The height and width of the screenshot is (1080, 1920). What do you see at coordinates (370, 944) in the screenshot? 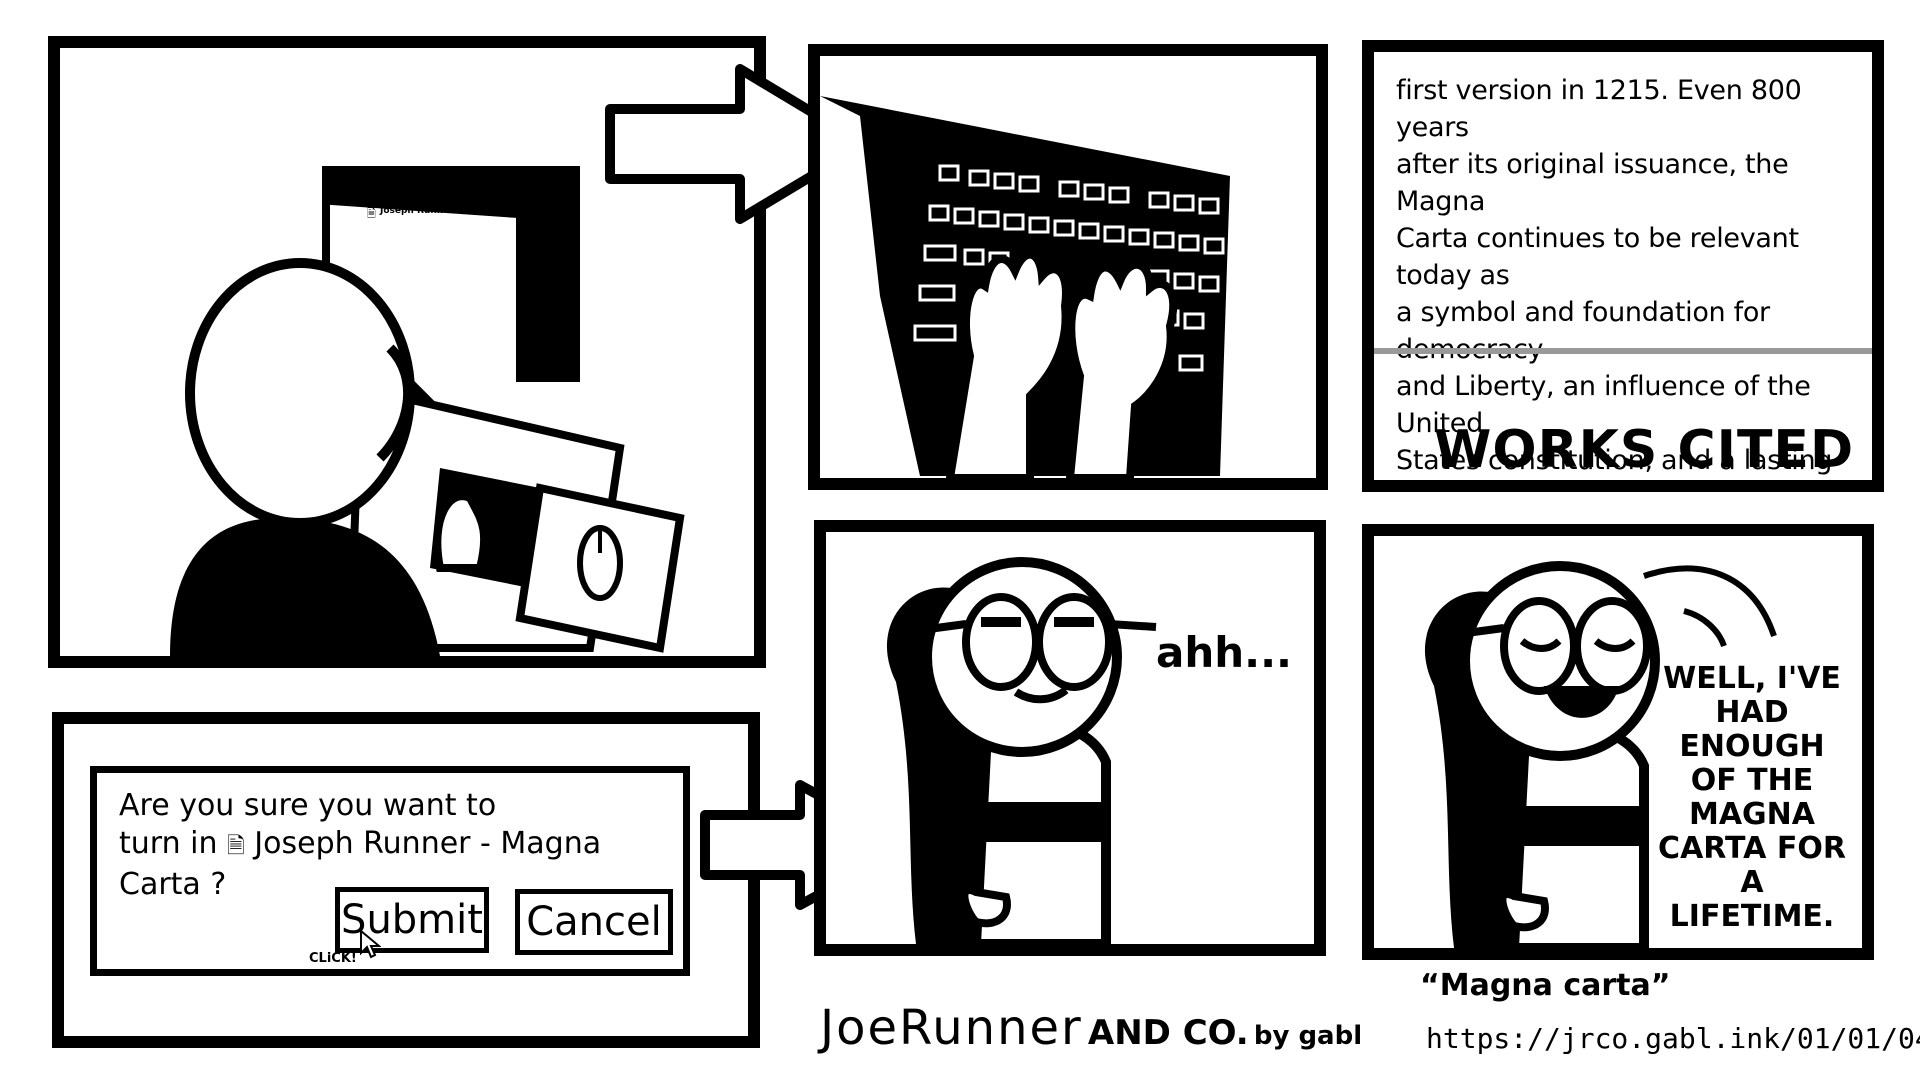
I see `cursor-icon` at bounding box center [370, 944].